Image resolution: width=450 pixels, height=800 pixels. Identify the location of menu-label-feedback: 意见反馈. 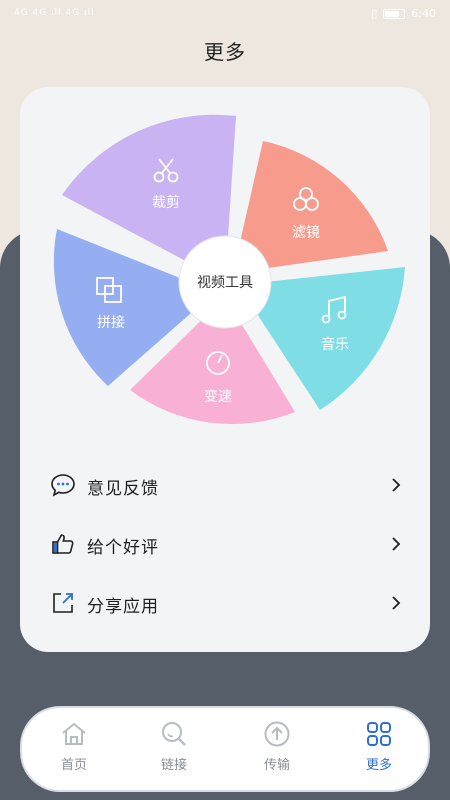
(123, 489).